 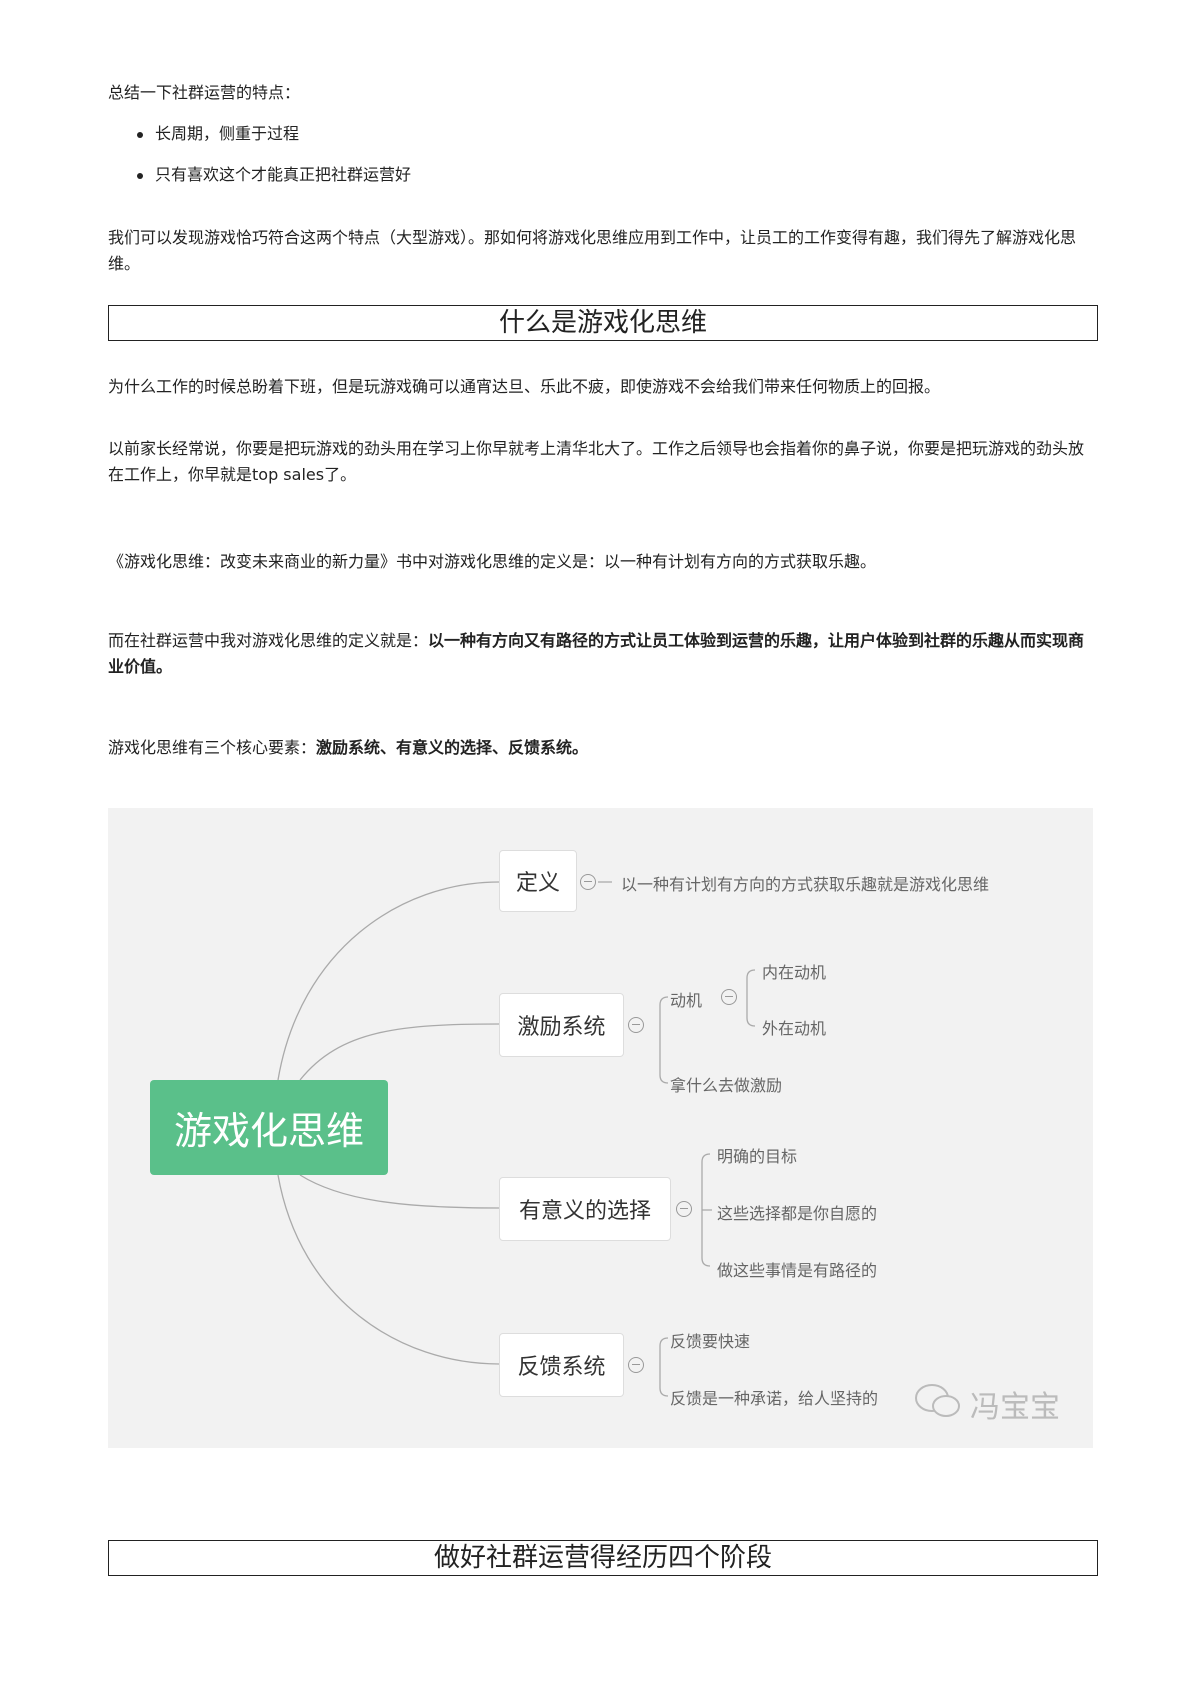 What do you see at coordinates (561, 1025) in the screenshot?
I see `node-incentive: 激励系统` at bounding box center [561, 1025].